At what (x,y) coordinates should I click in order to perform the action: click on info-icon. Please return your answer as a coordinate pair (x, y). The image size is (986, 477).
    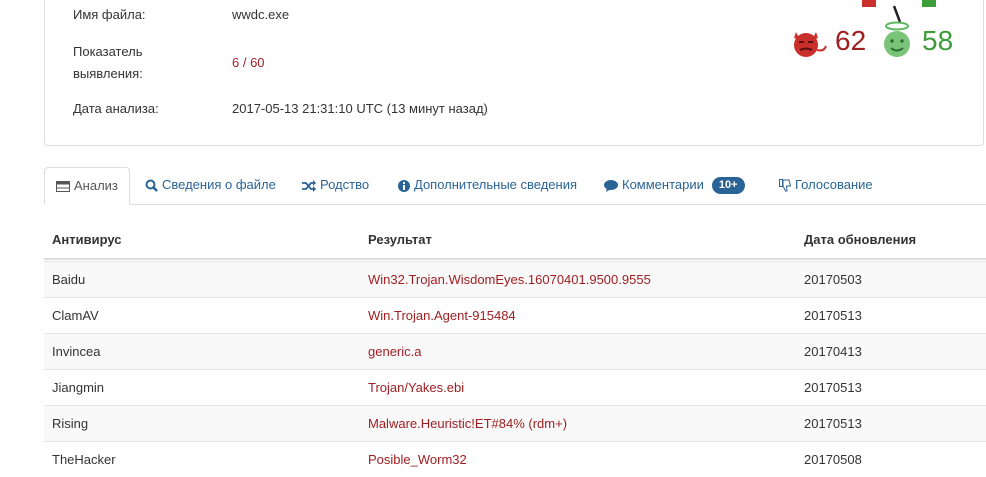
    Looking at the image, I should click on (404, 185).